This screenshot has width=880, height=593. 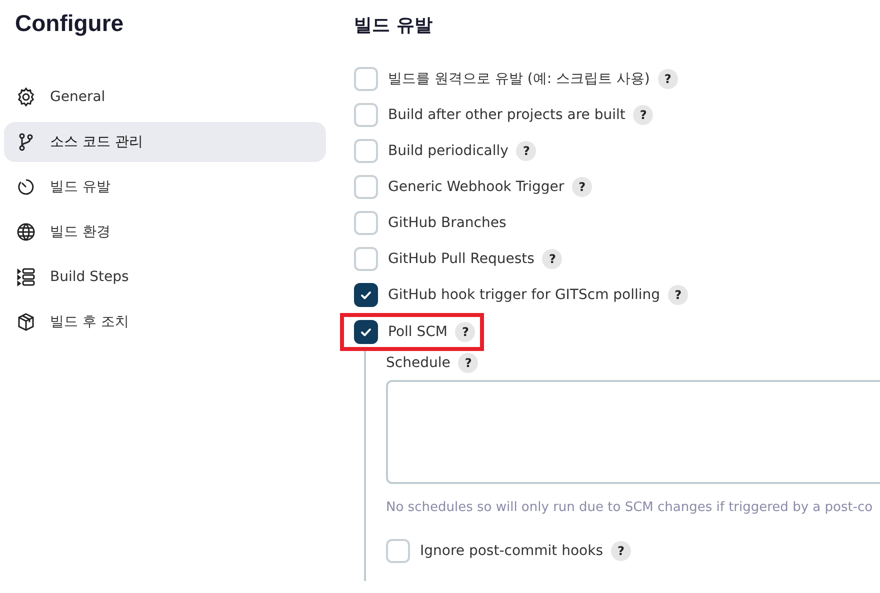 What do you see at coordinates (519, 79) in the screenshot?
I see `checkbox-label: 빌드를 원격으로 유발 (예: 스크립트 사용)` at bounding box center [519, 79].